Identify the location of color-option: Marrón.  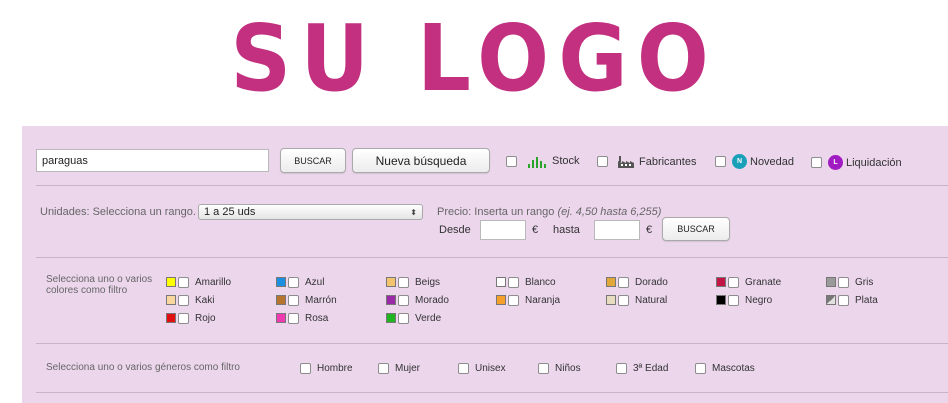
(306, 300).